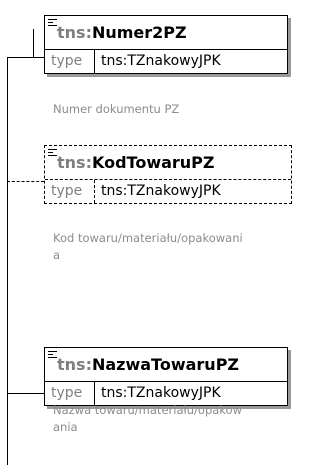 The height and width of the screenshot is (465, 320). I want to click on element-header: tns:KodTowaruPZ, so click(168, 162).